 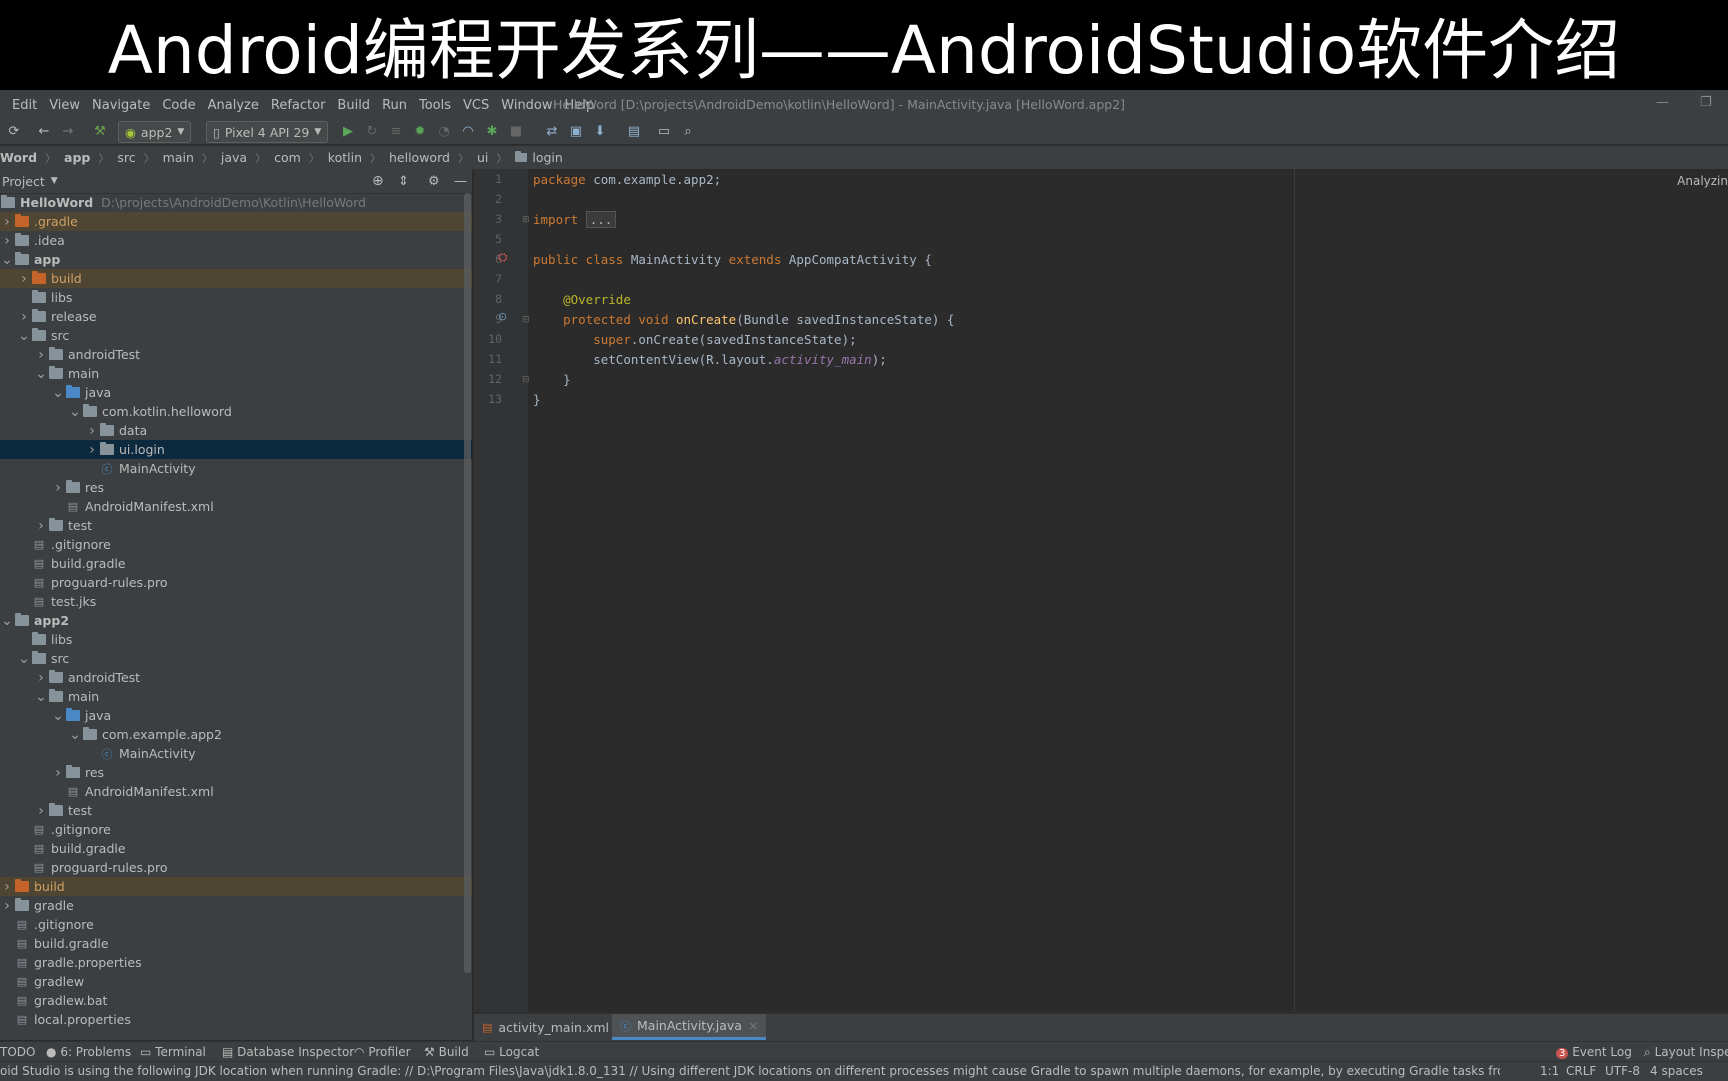 What do you see at coordinates (435, 105) in the screenshot?
I see `menu-tools: Tools` at bounding box center [435, 105].